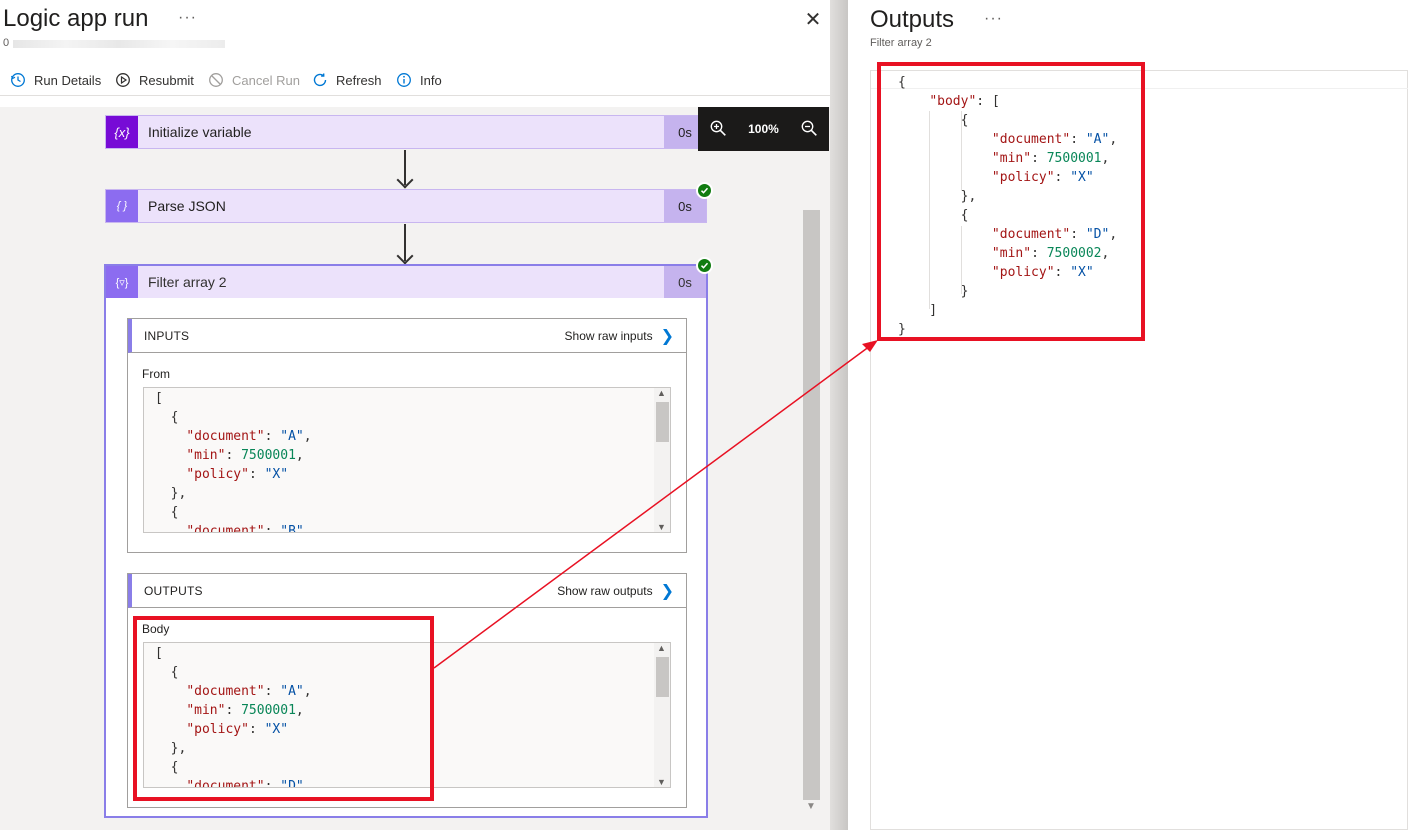 Image resolution: width=1408 pixels, height=830 pixels. What do you see at coordinates (406, 132) in the screenshot?
I see `step-initialize-variable: {x} Initialize variable 0s` at bounding box center [406, 132].